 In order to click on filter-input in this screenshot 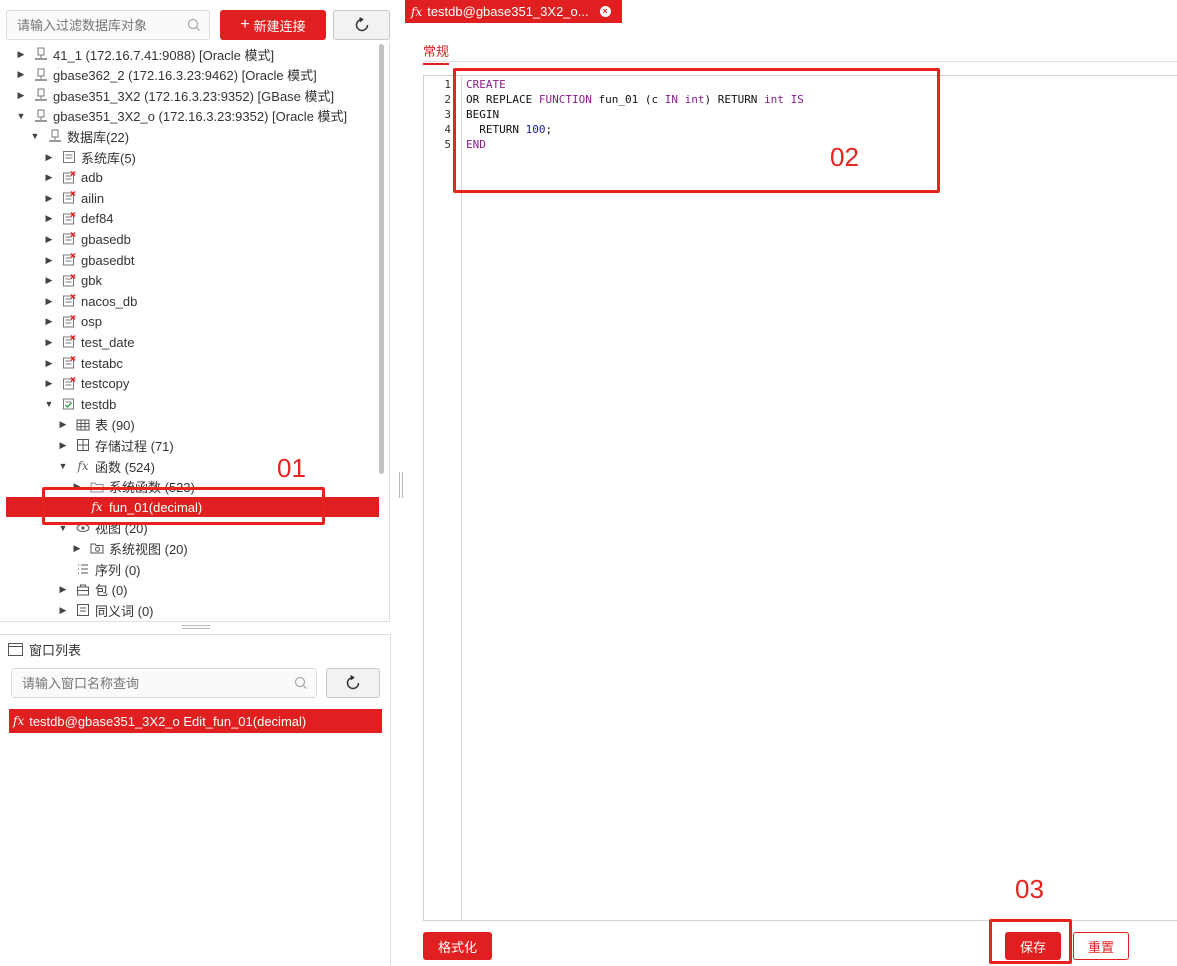, I will do `click(108, 25)`.